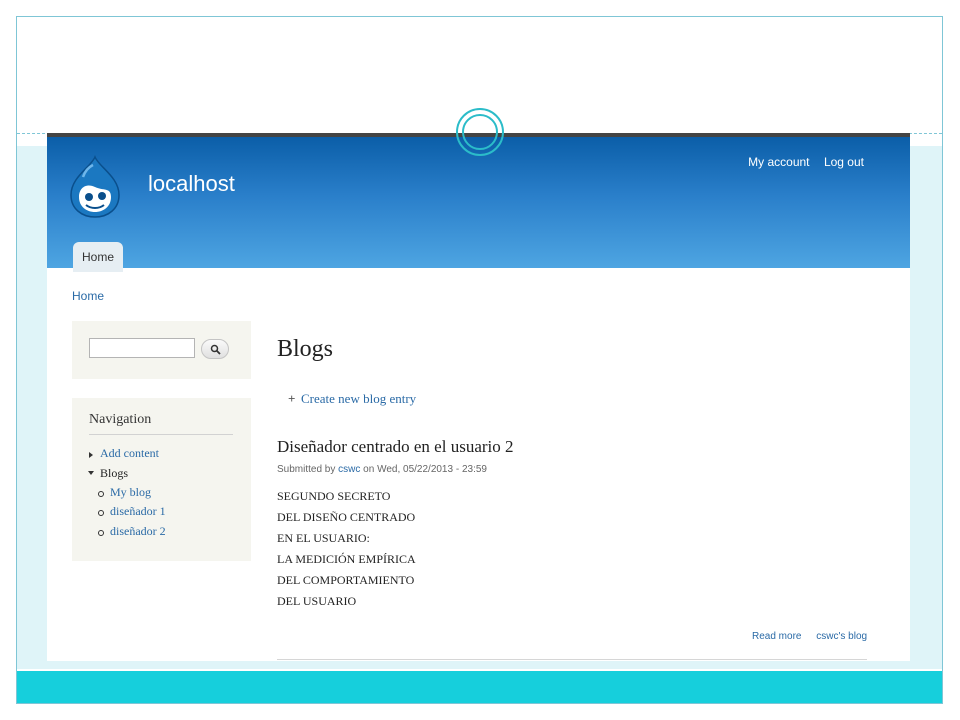  I want to click on create-blog-entry-link: + Create new blog entry, so click(352, 399).